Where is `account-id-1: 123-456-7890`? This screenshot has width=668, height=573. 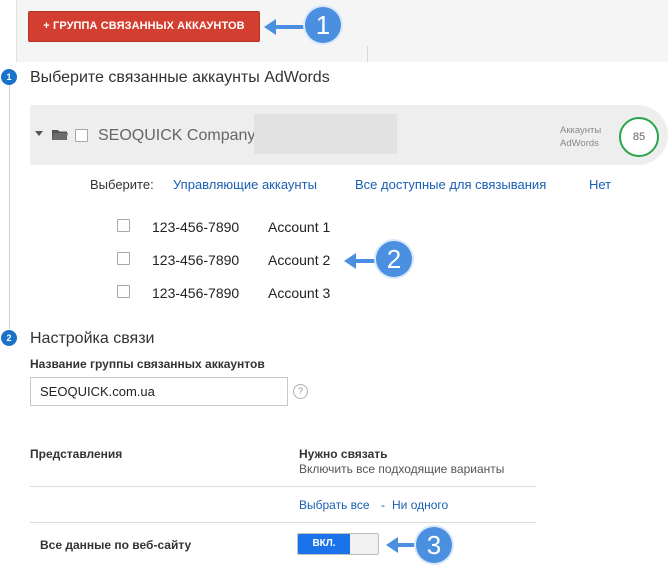 account-id-1: 123-456-7890 is located at coordinates (196, 227).